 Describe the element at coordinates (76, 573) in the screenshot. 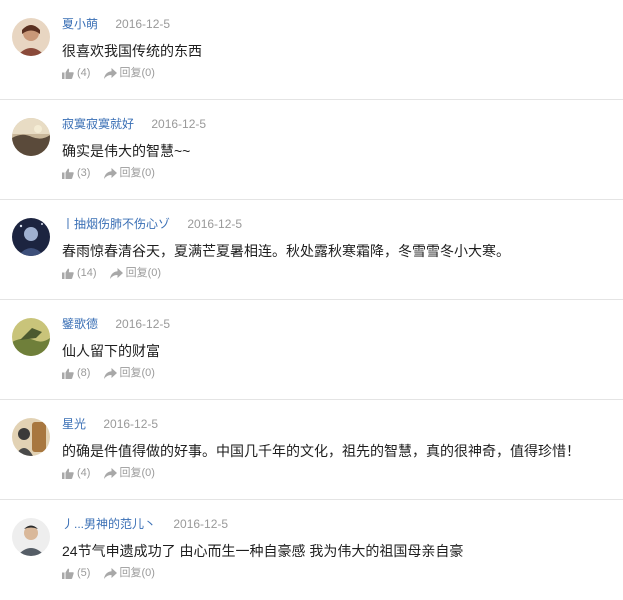

I see `like-button: (5)` at that location.